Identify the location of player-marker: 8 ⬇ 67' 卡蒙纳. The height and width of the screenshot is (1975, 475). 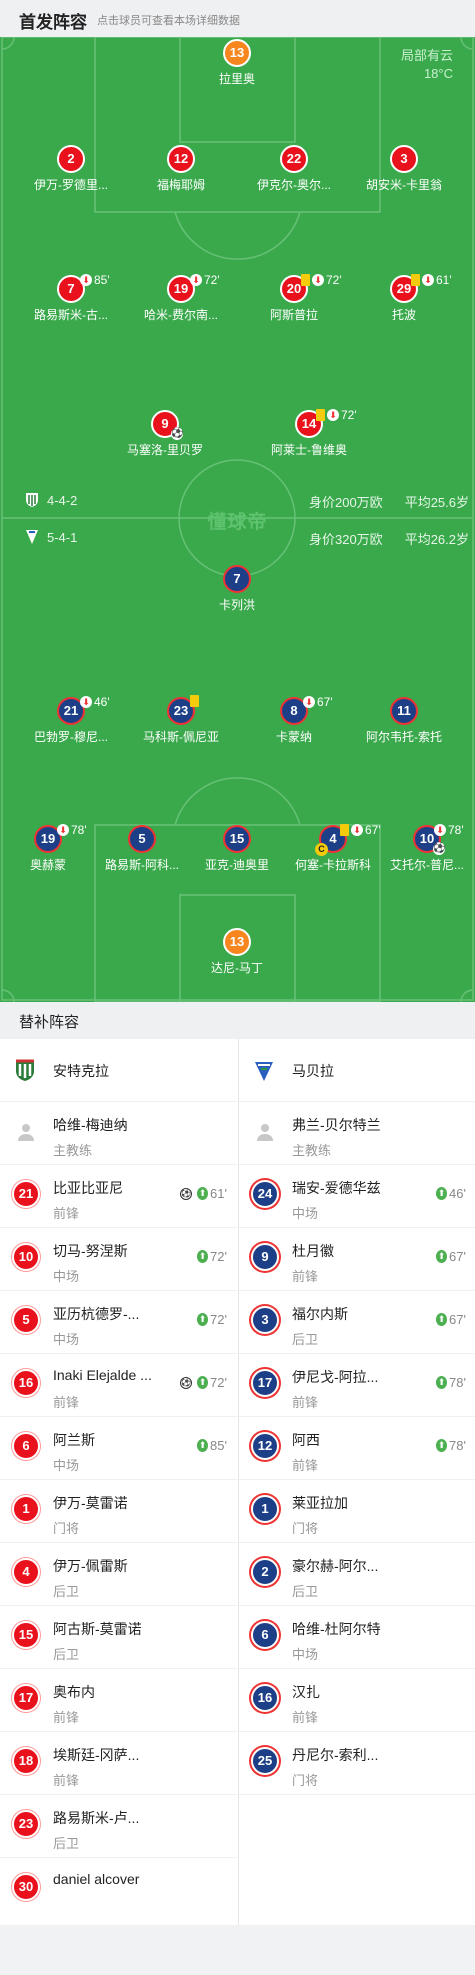
(294, 720).